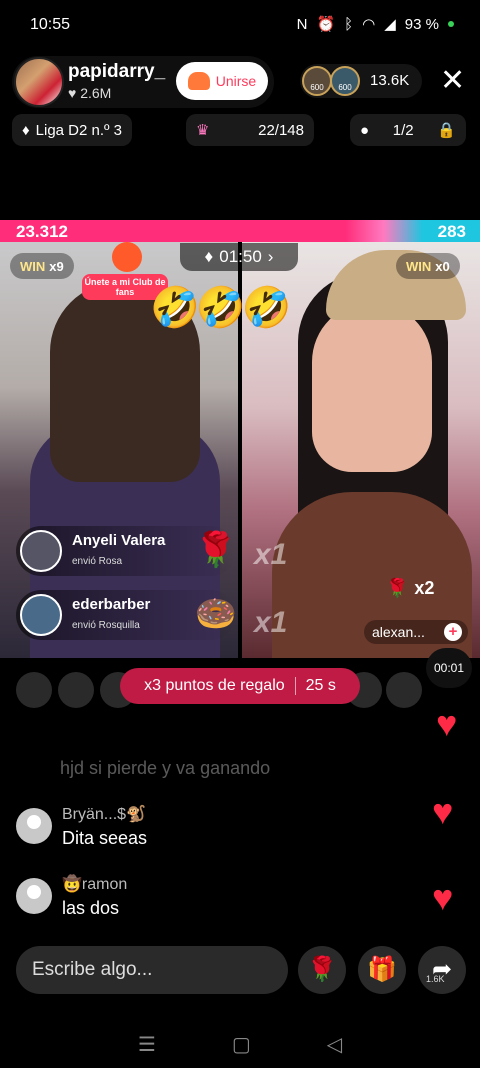 Image resolution: width=480 pixels, height=1068 pixels. I want to click on gift-sender-name: ederbarber, so click(111, 604).